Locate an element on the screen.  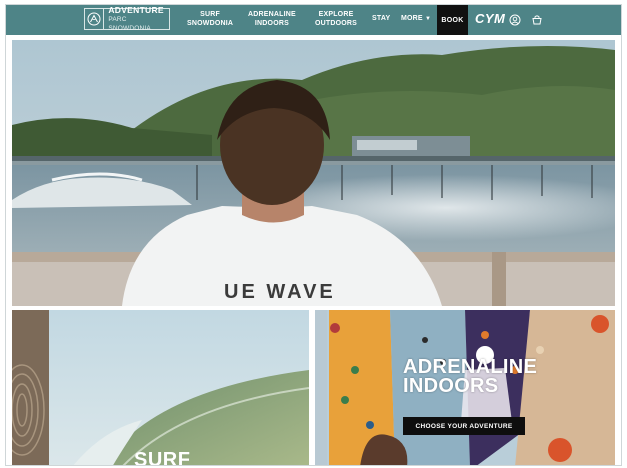
basket-icon is located at coordinates (537, 19).